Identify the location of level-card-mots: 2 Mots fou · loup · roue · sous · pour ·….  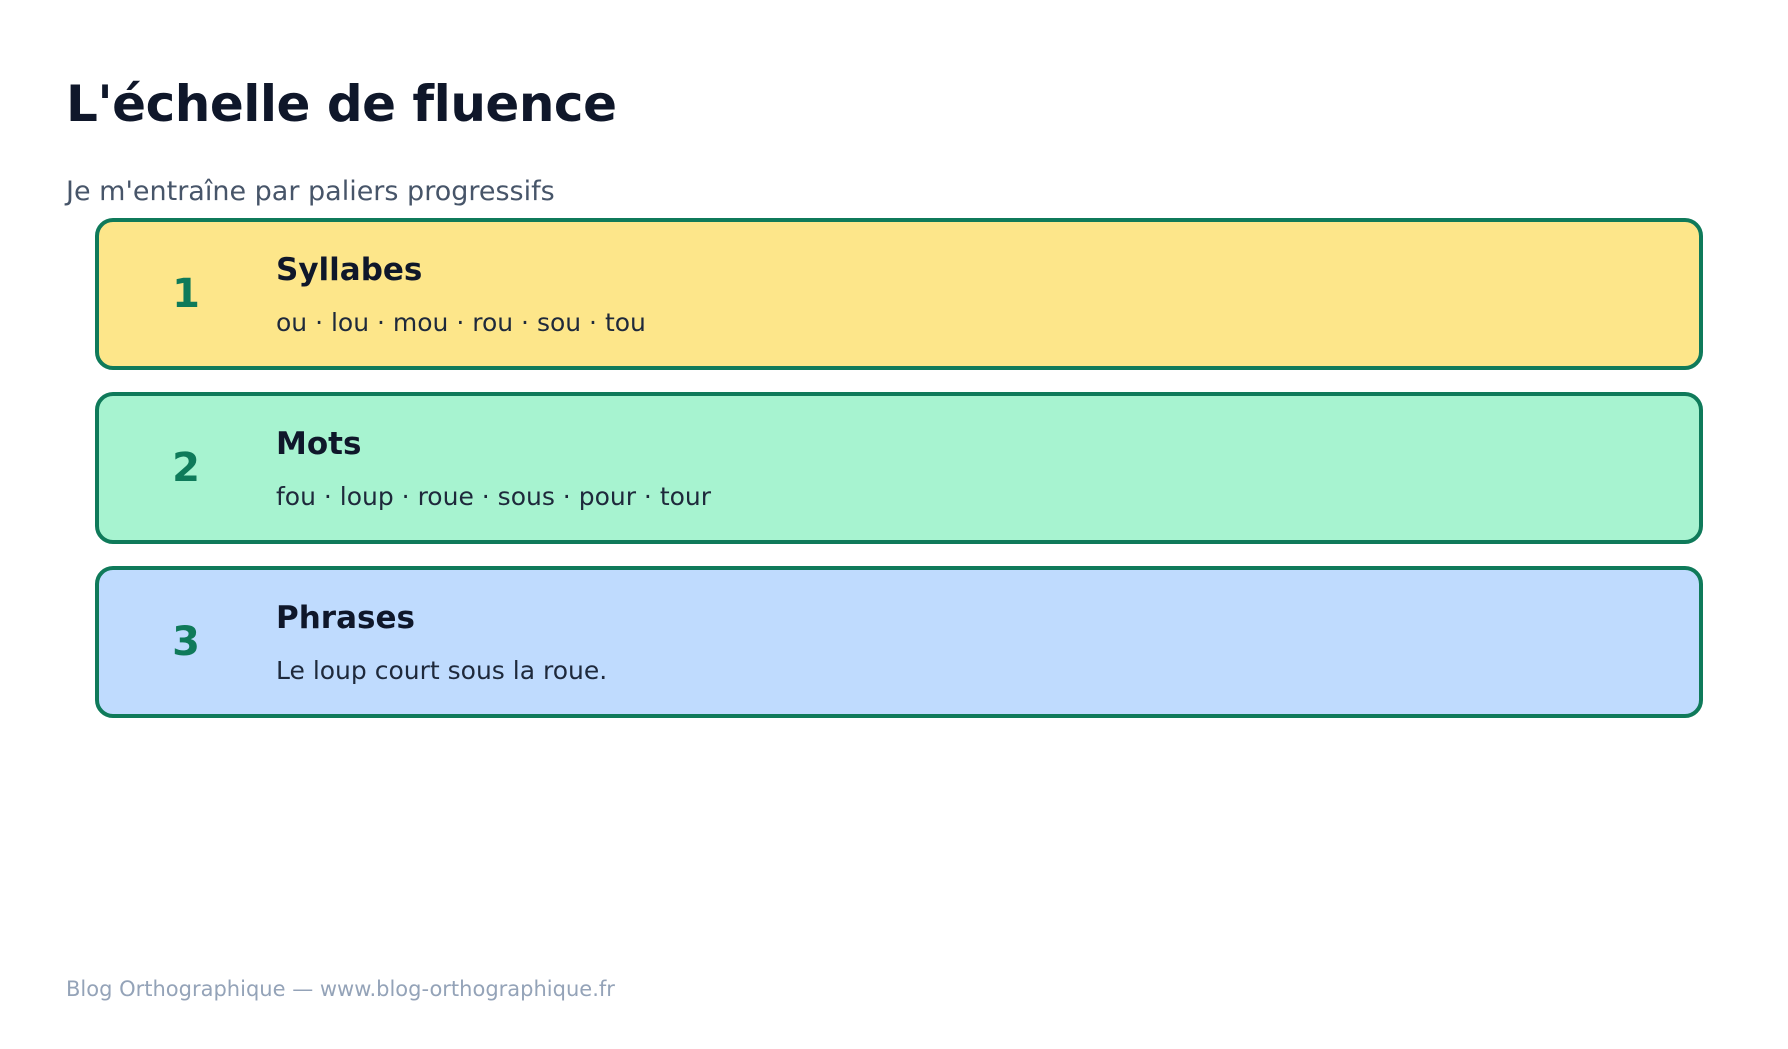
(899, 468).